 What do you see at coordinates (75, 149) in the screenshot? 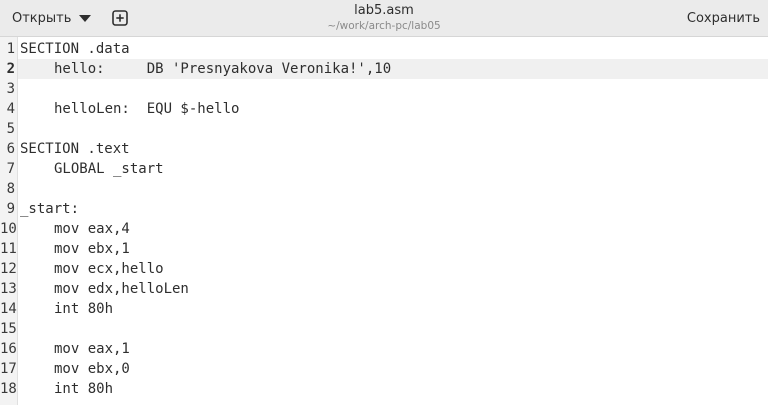
I see `code-line-text: SECTION .text` at bounding box center [75, 149].